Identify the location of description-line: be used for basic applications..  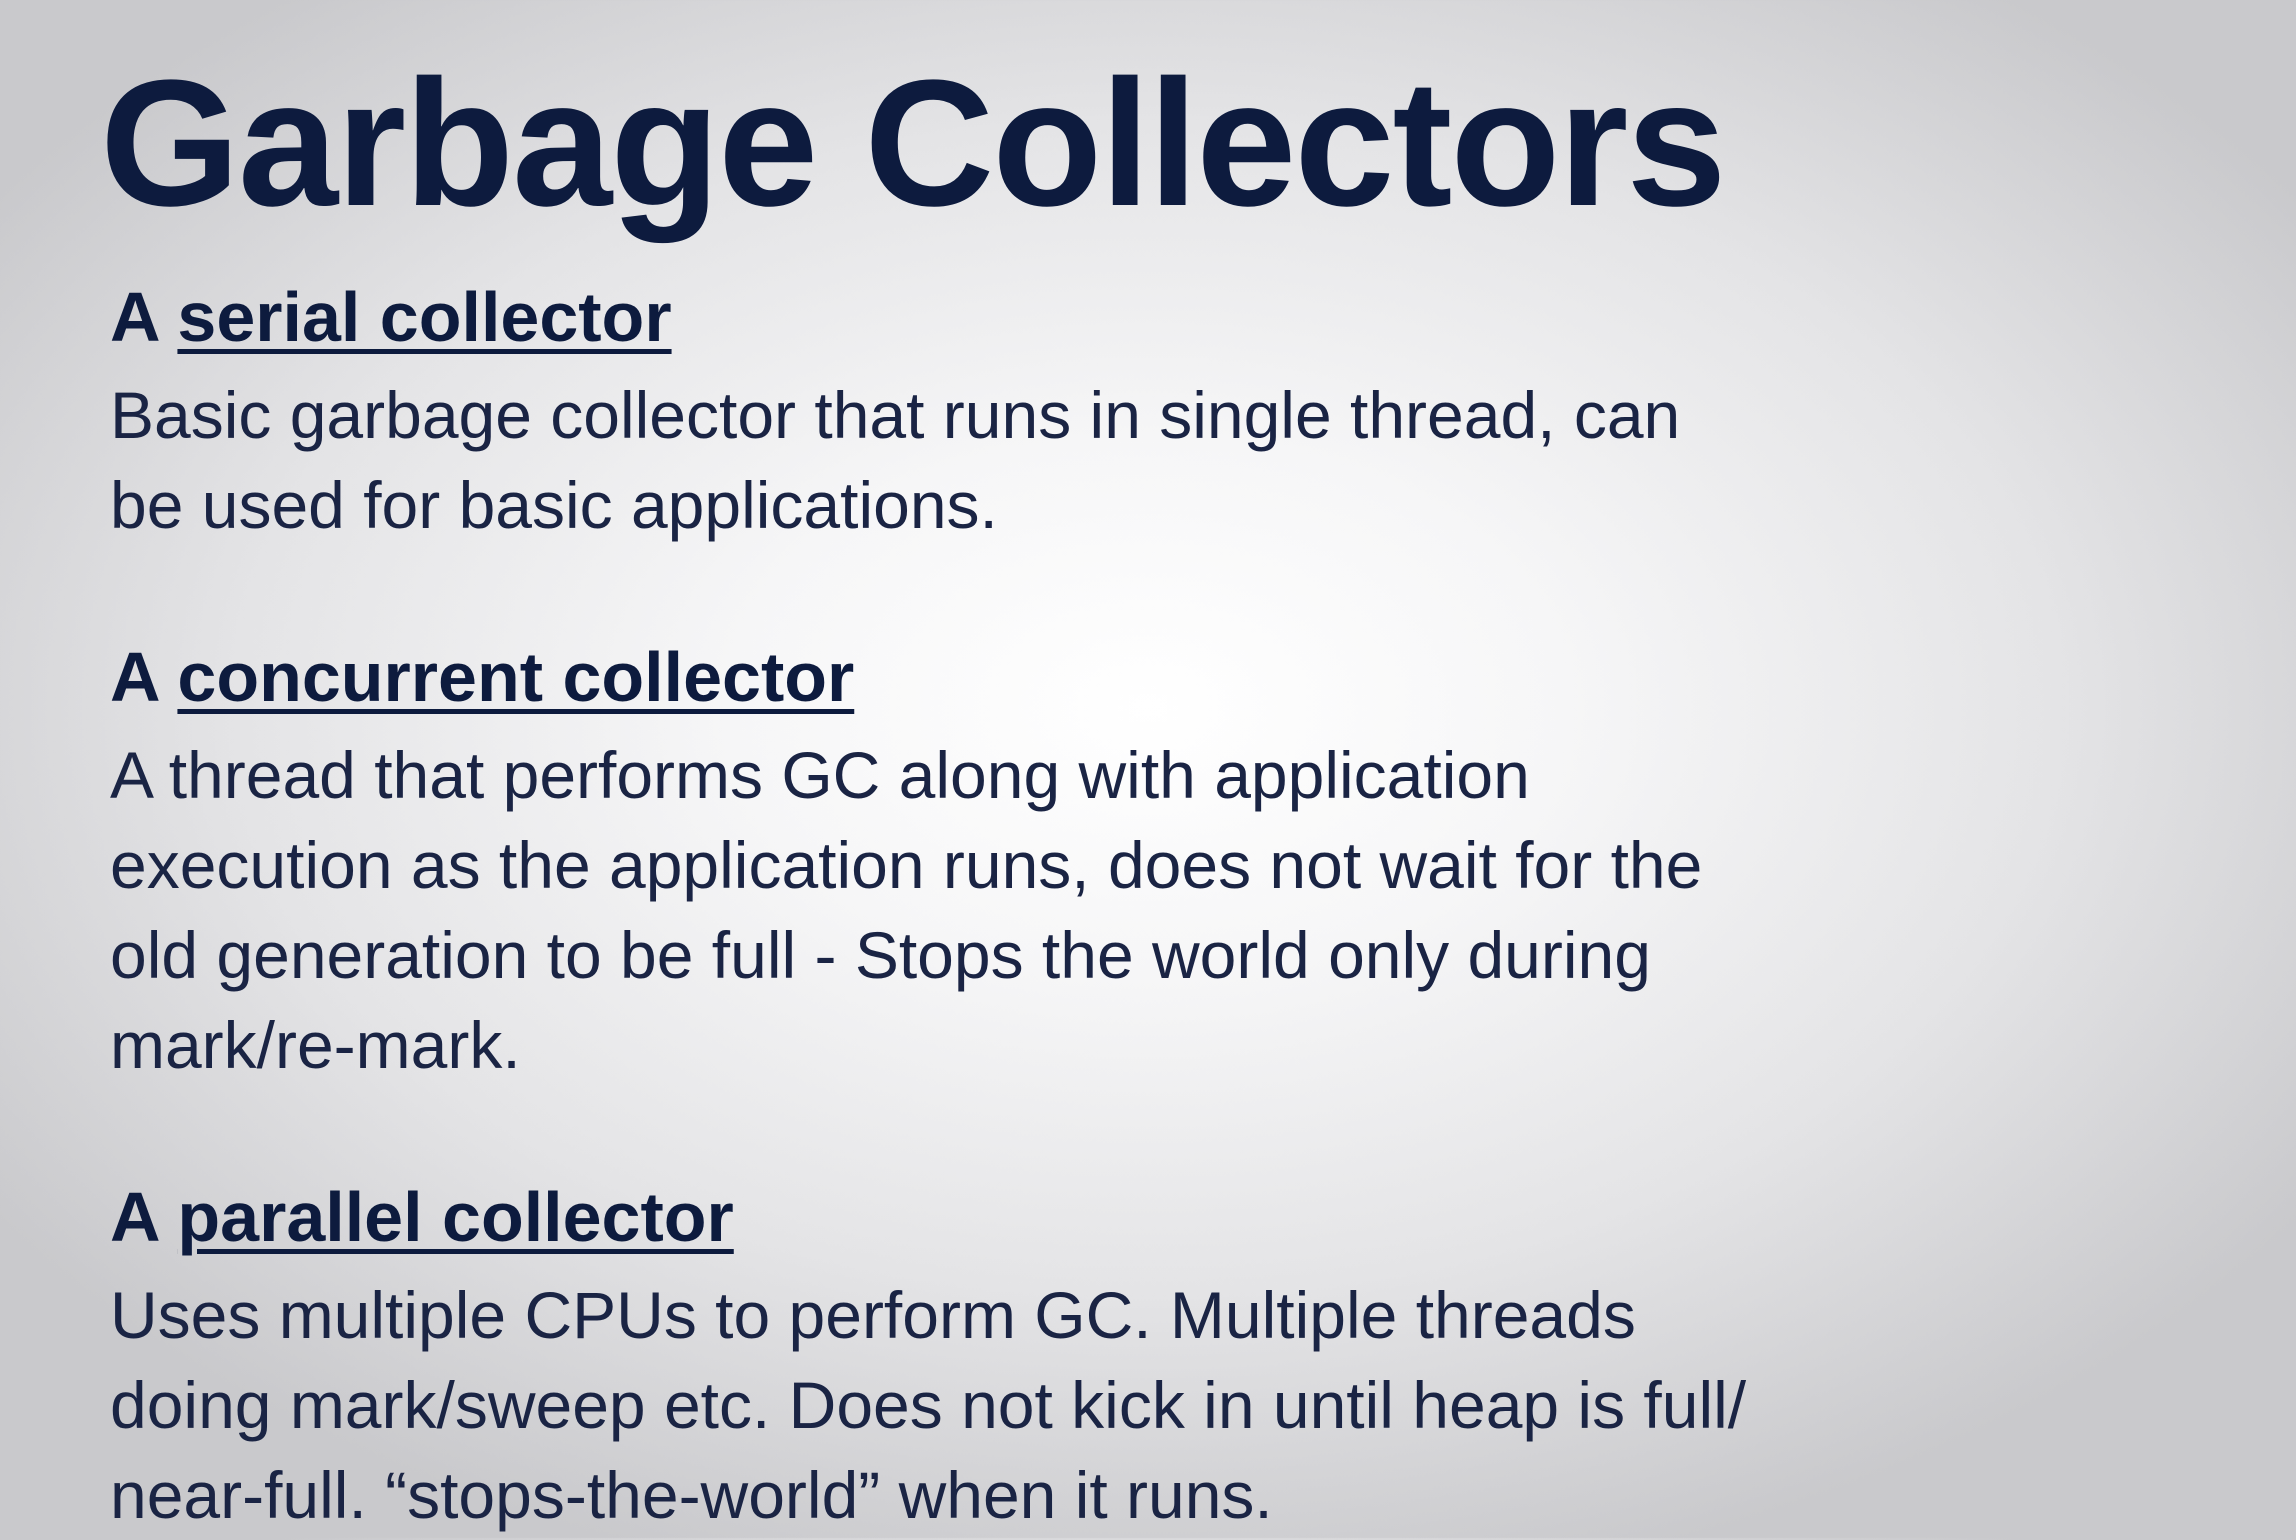
(554, 505).